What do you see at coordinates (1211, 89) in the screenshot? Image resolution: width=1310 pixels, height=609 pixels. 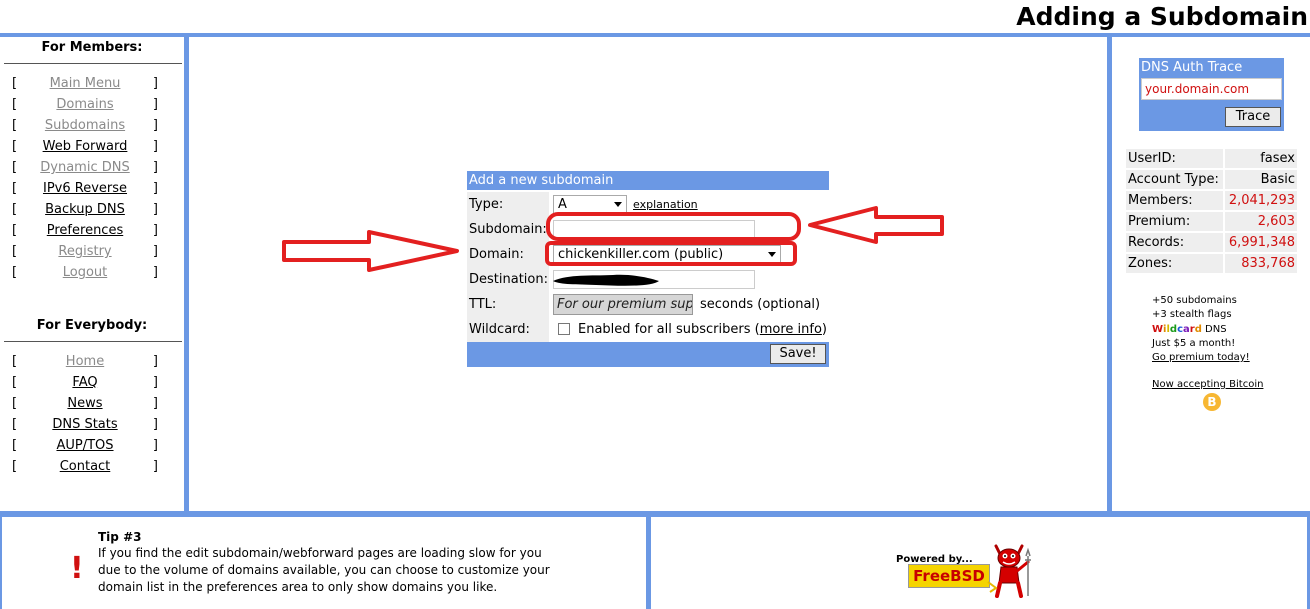 I see `trace-domain-input: your.domain.com` at bounding box center [1211, 89].